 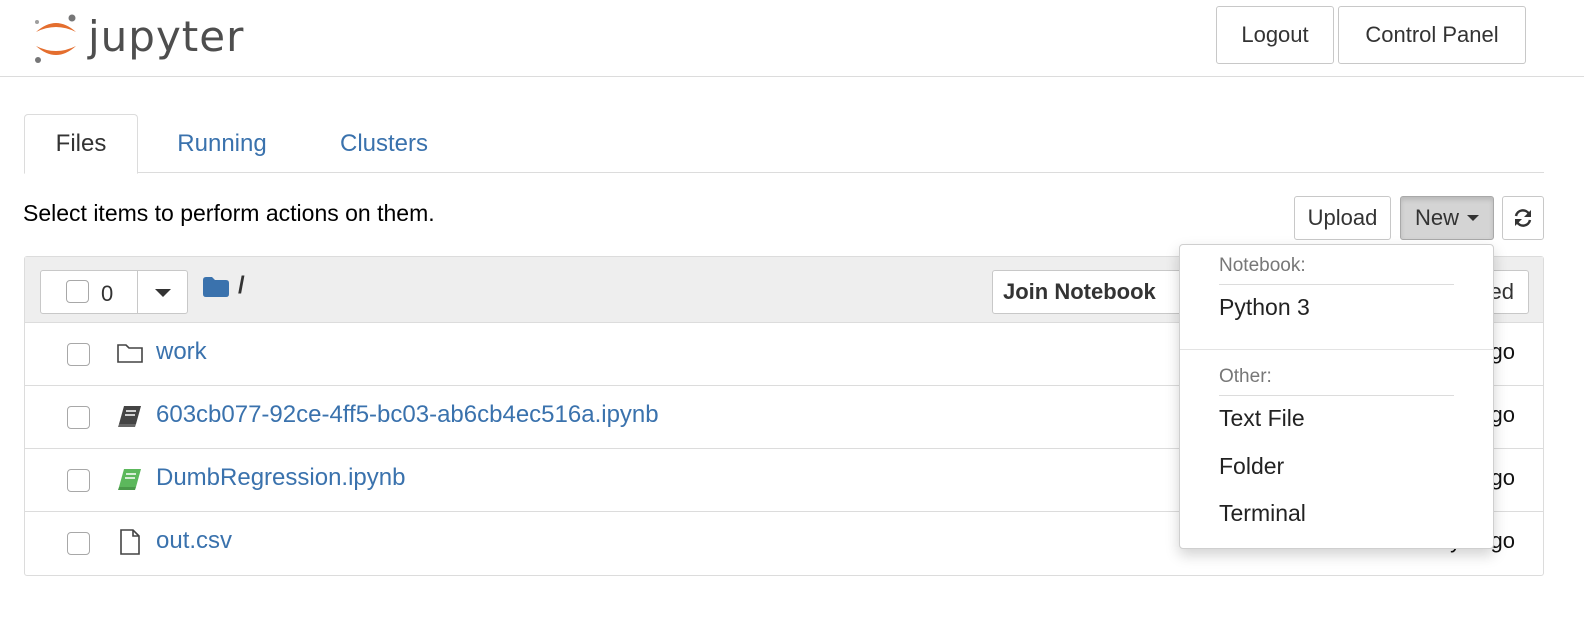 I want to click on selection-dropdown-icon, so click(x=163, y=293).